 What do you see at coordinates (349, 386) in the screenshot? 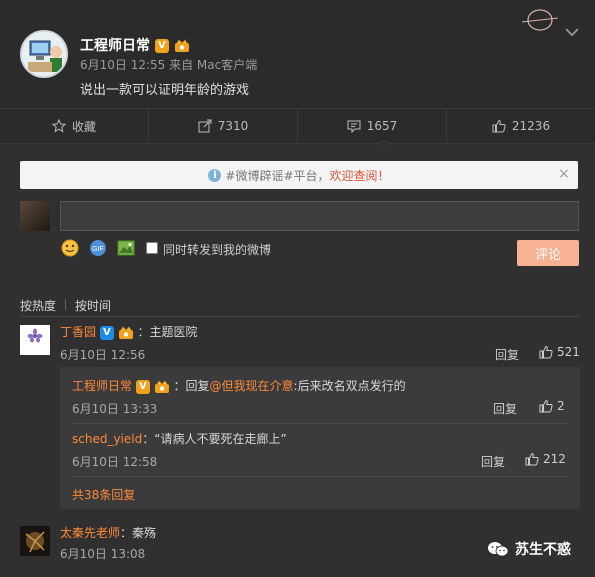
I see `reply-text: :后来改名双点发行的` at bounding box center [349, 386].